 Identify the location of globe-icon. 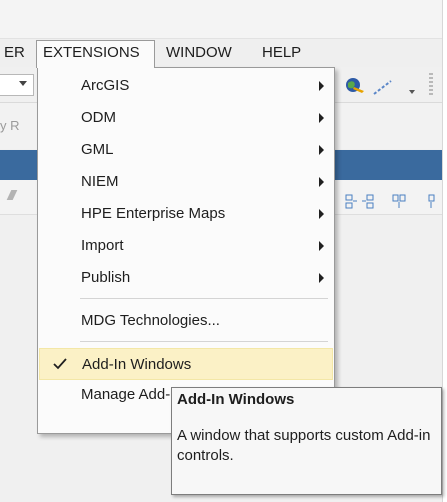
(355, 86).